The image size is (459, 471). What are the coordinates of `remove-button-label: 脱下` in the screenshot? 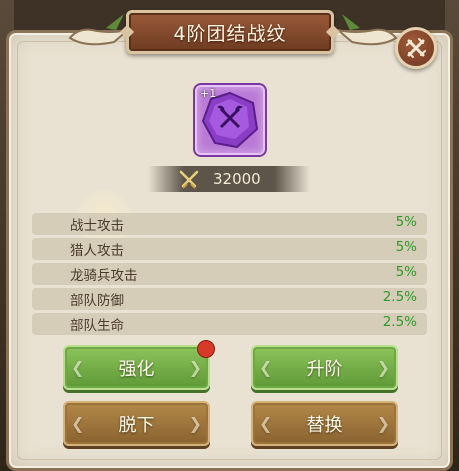 It's located at (136, 425).